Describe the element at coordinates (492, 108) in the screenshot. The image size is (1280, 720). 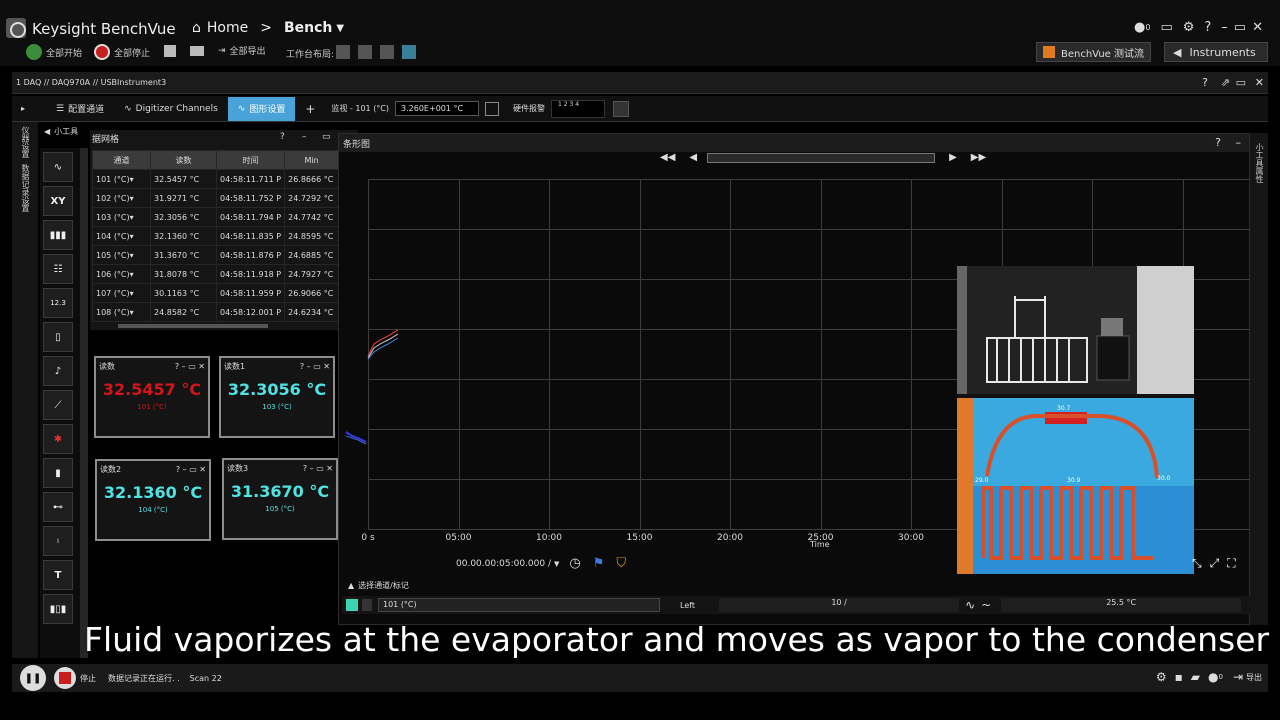
I see `monitor-chart-icon` at that location.